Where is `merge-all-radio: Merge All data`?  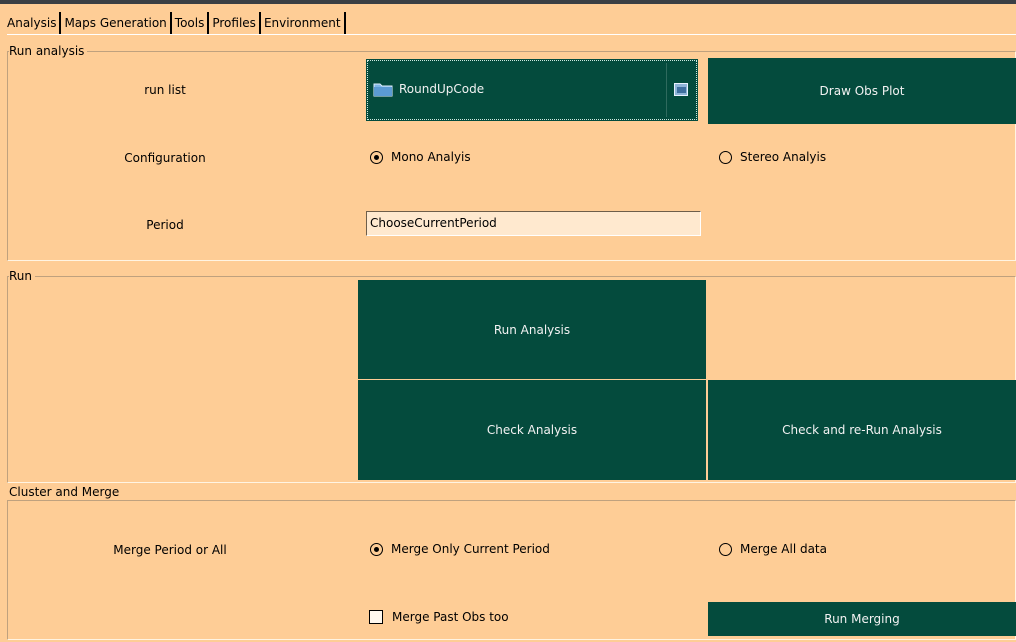 merge-all-radio: Merge All data is located at coordinates (773, 549).